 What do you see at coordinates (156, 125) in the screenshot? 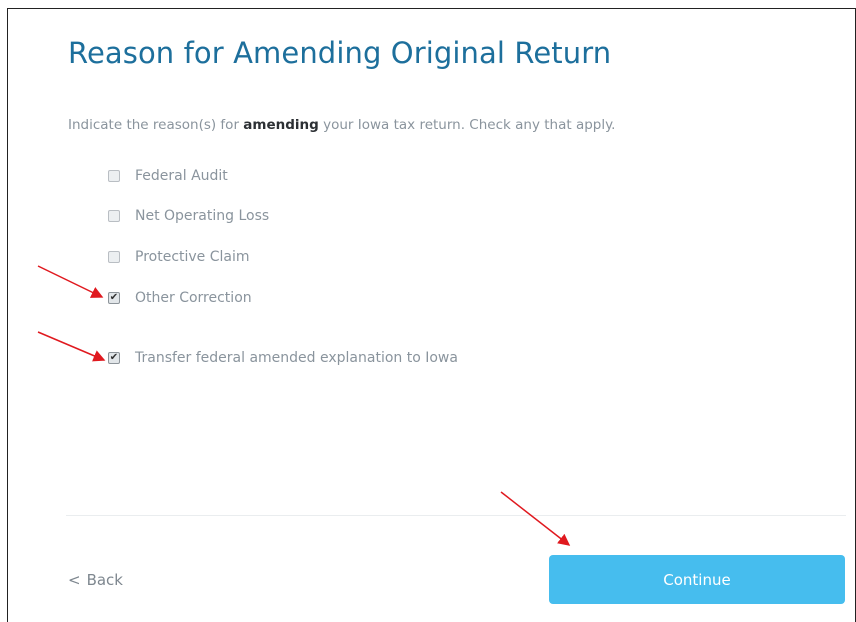
I see `instructions-before: Indicate the reason(s) for` at bounding box center [156, 125].